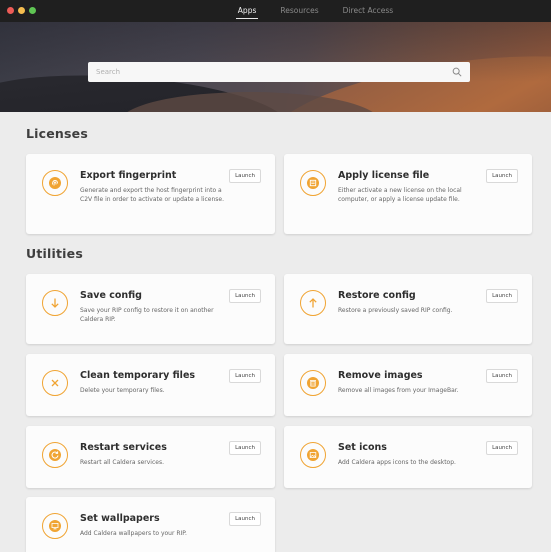 This screenshot has height=552, width=551. Describe the element at coordinates (395, 310) in the screenshot. I see `card-description: Restore a previously saved RIP config.` at that location.